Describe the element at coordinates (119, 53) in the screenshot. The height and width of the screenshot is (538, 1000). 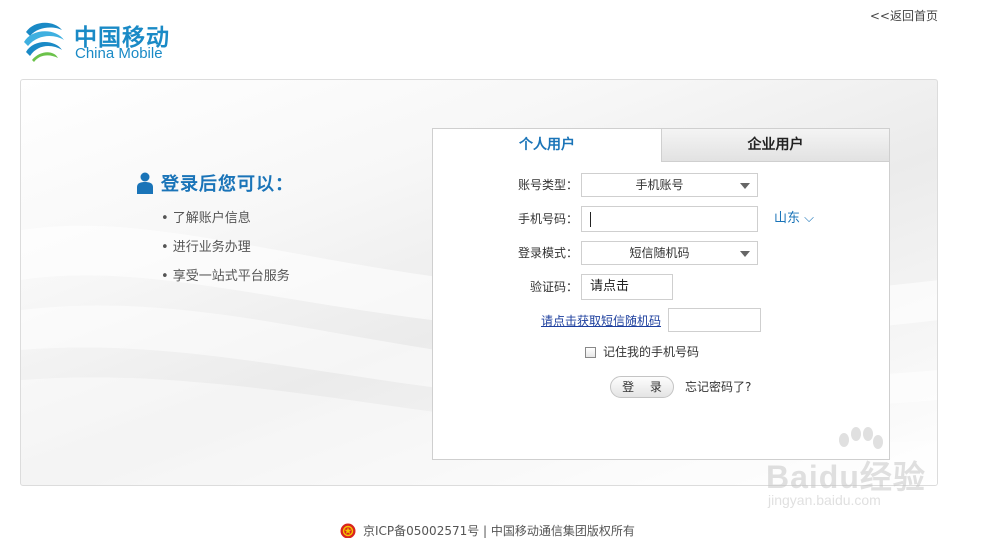
I see `logo-text-en: China Mobile` at that location.